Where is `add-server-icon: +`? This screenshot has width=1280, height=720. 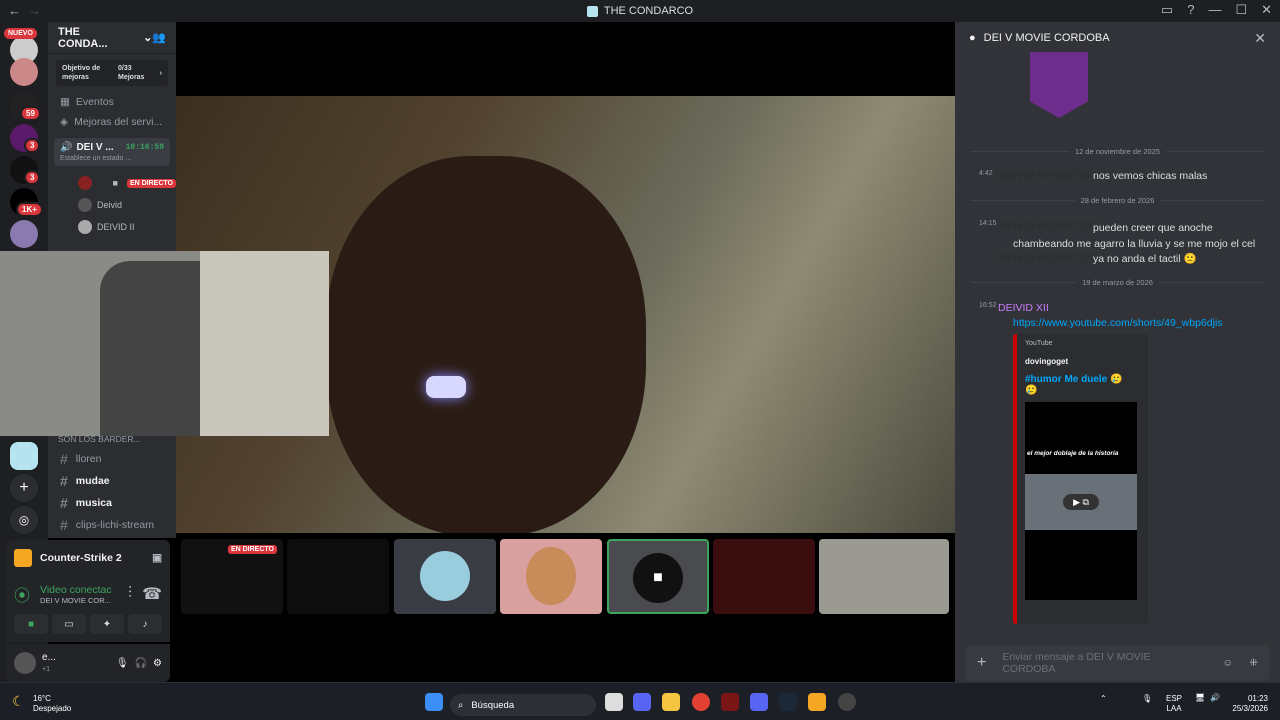 add-server-icon: + is located at coordinates (24, 488).